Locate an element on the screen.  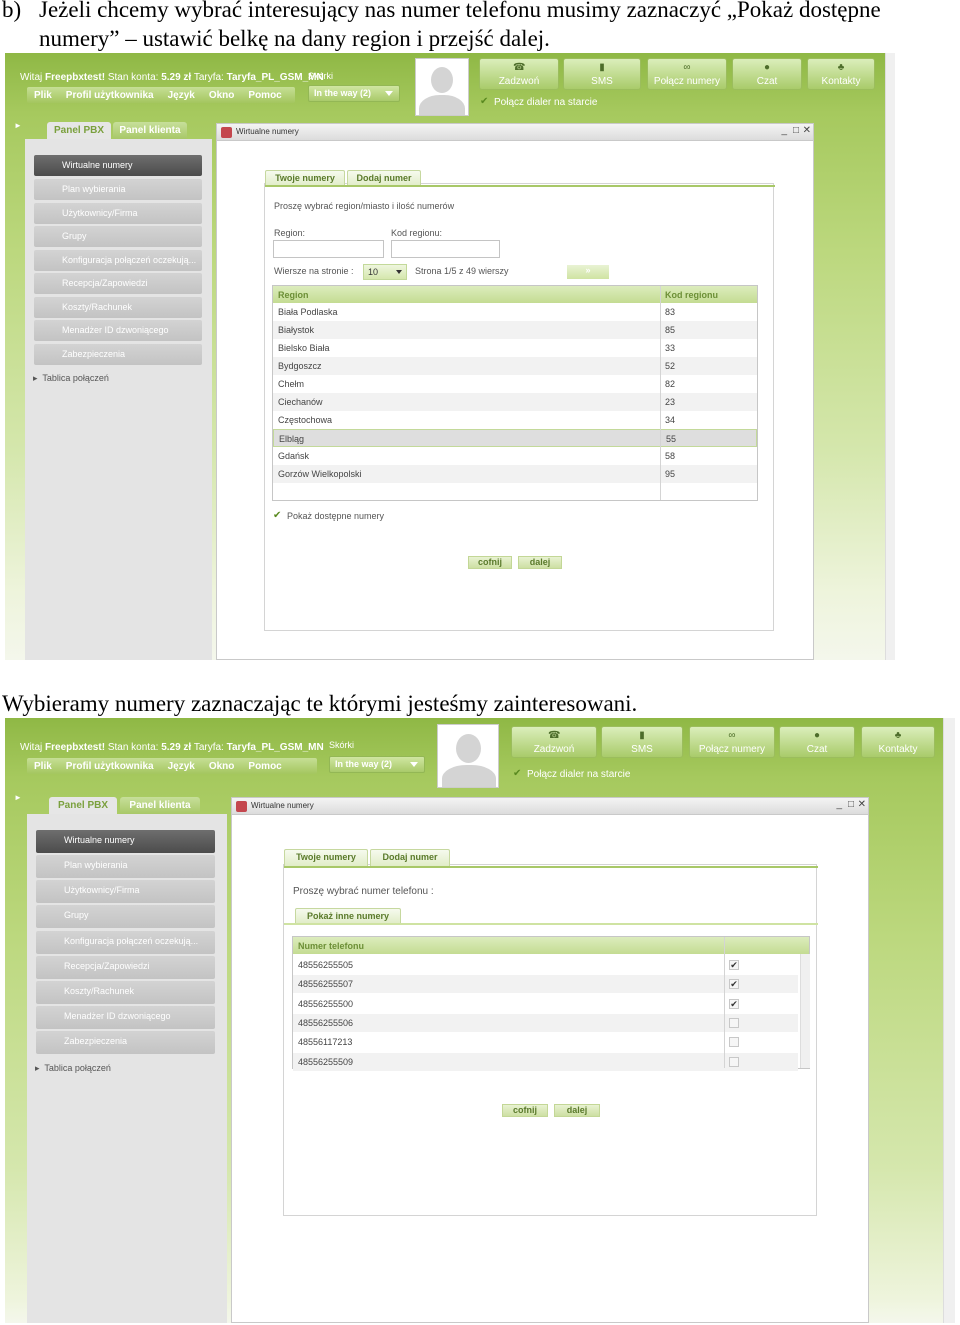
table-row: Ciechanów 23 is located at coordinates (515, 402).